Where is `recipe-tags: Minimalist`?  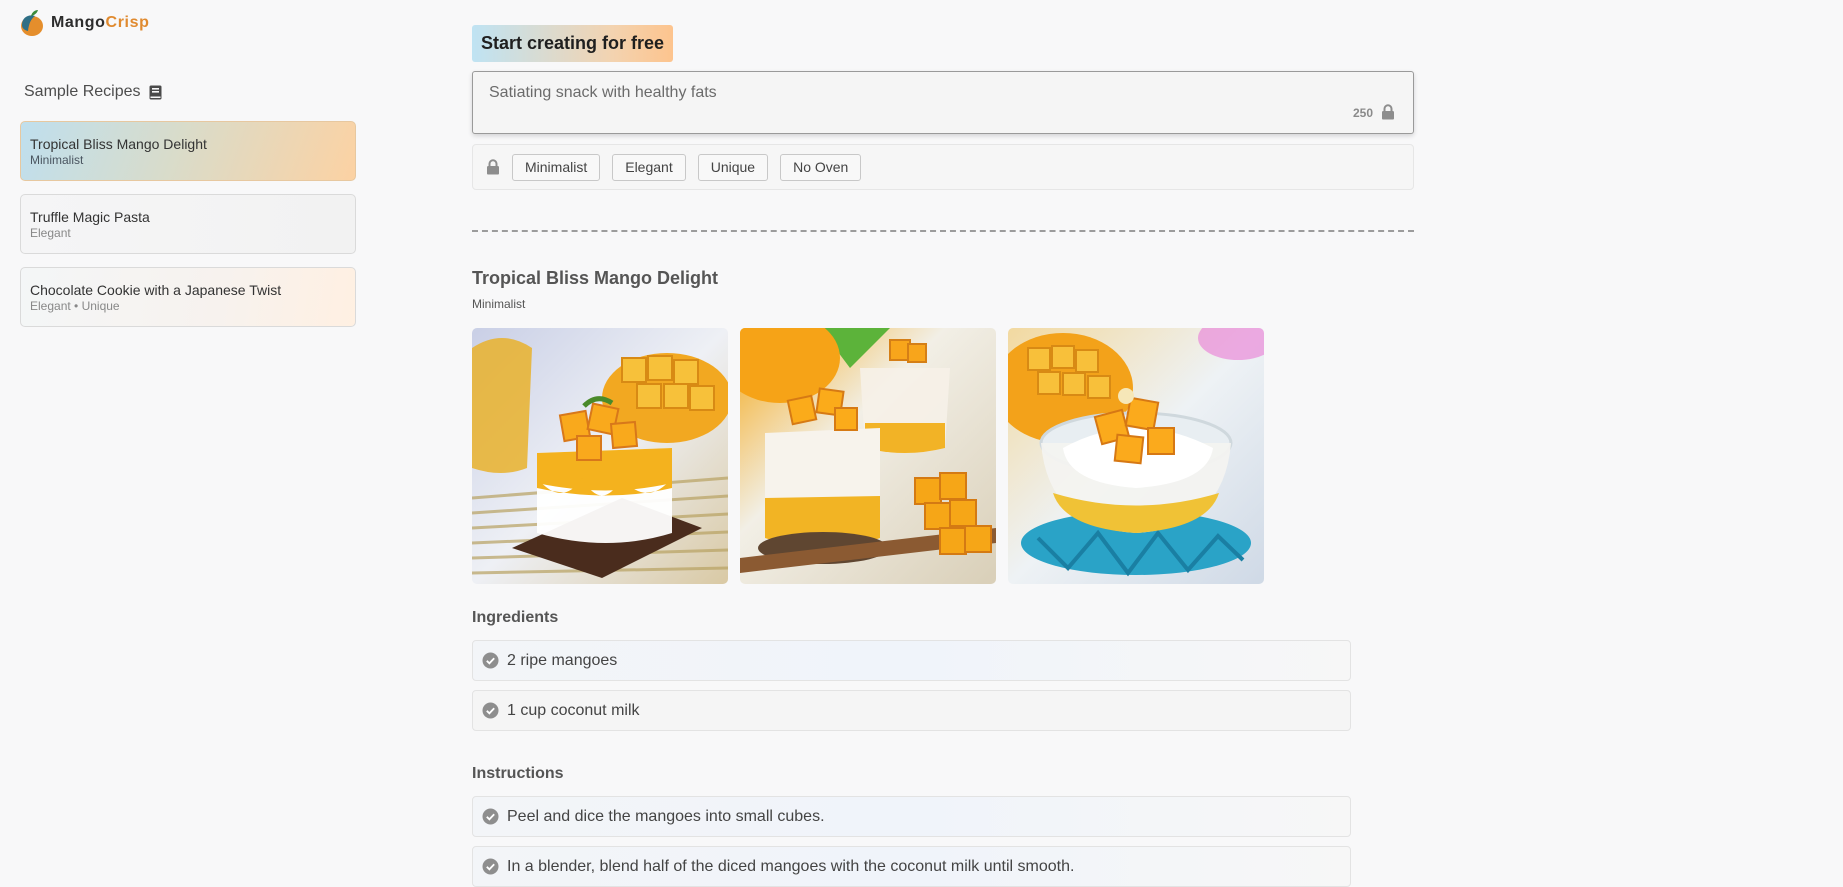 recipe-tags: Minimalist is located at coordinates (57, 160).